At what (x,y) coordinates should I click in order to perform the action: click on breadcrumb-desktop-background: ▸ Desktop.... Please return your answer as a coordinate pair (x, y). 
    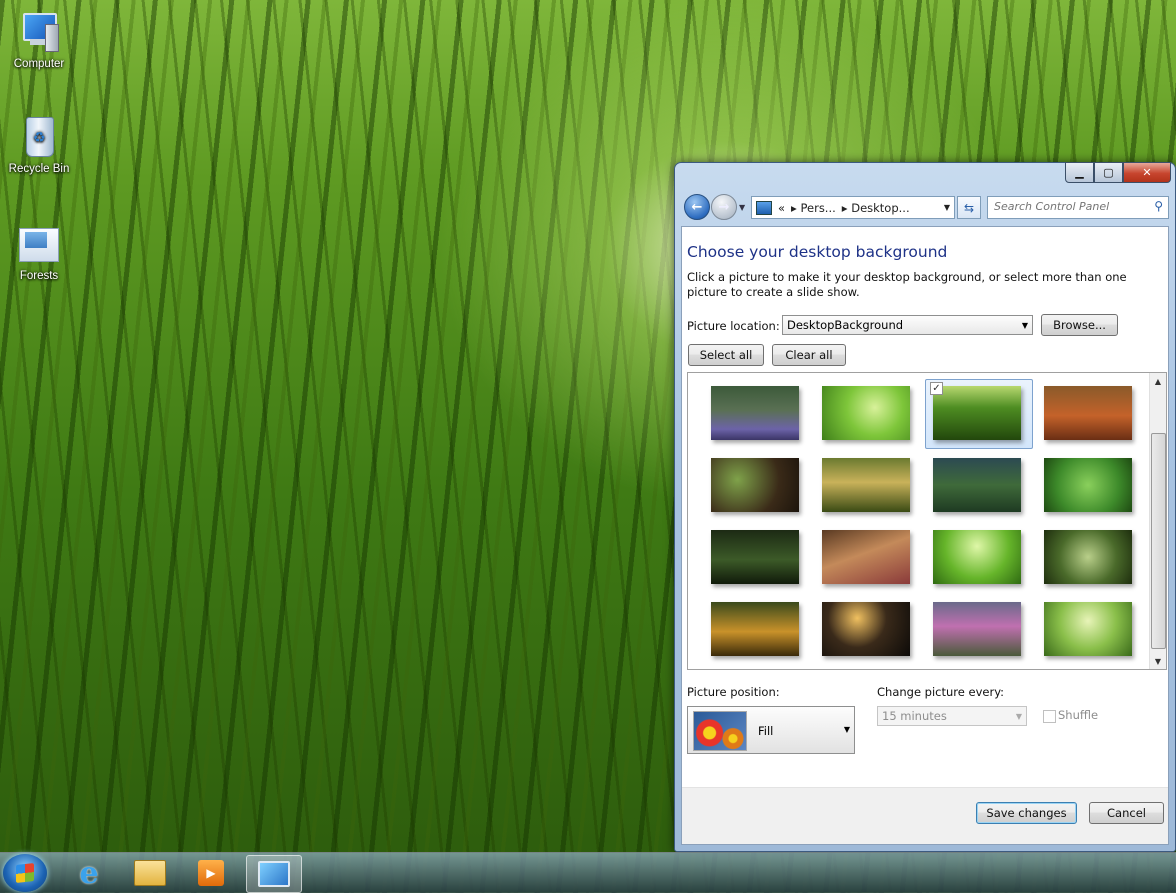
    Looking at the image, I should click on (876, 208).